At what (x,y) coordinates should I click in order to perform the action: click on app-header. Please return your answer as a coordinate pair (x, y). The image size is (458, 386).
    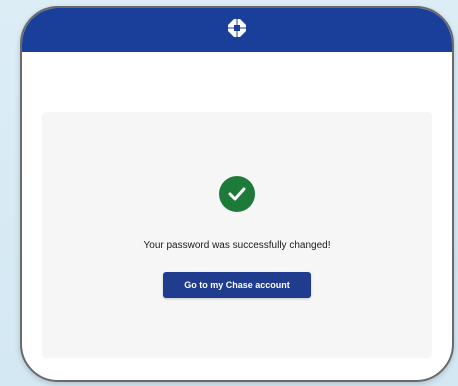
    Looking at the image, I should click on (237, 30).